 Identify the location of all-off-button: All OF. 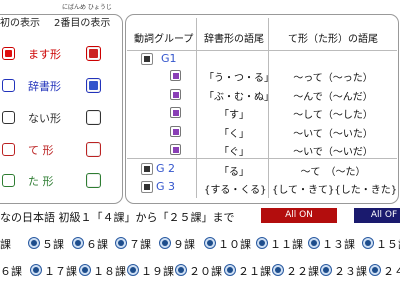
(377, 215).